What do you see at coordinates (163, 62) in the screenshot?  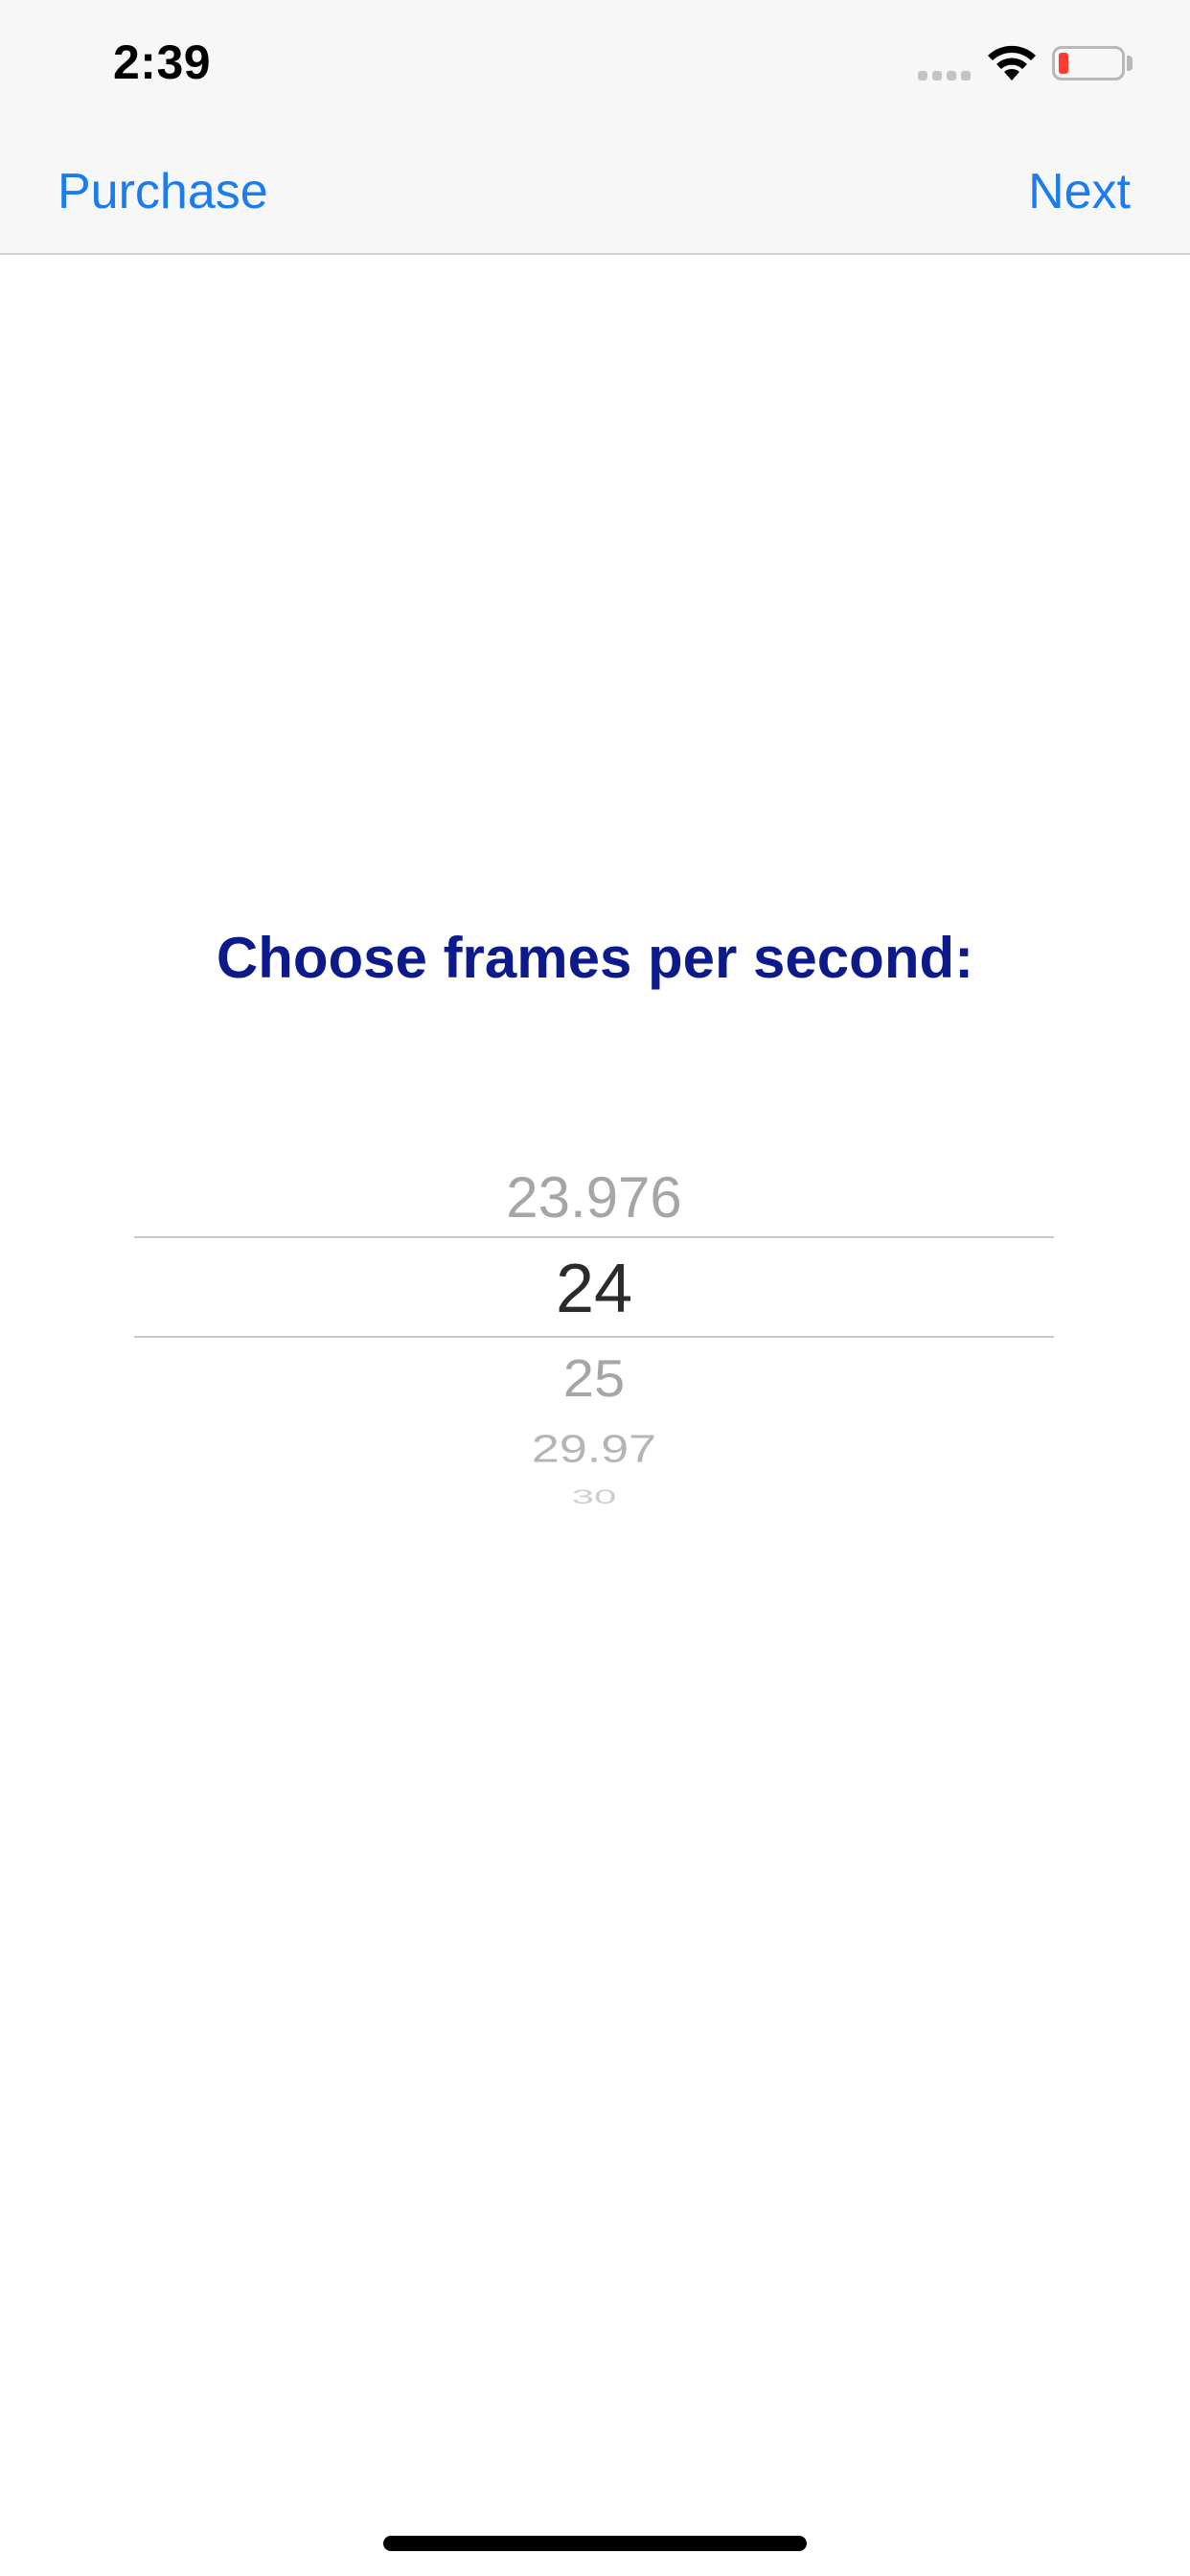 I see `status-time: 2:39` at bounding box center [163, 62].